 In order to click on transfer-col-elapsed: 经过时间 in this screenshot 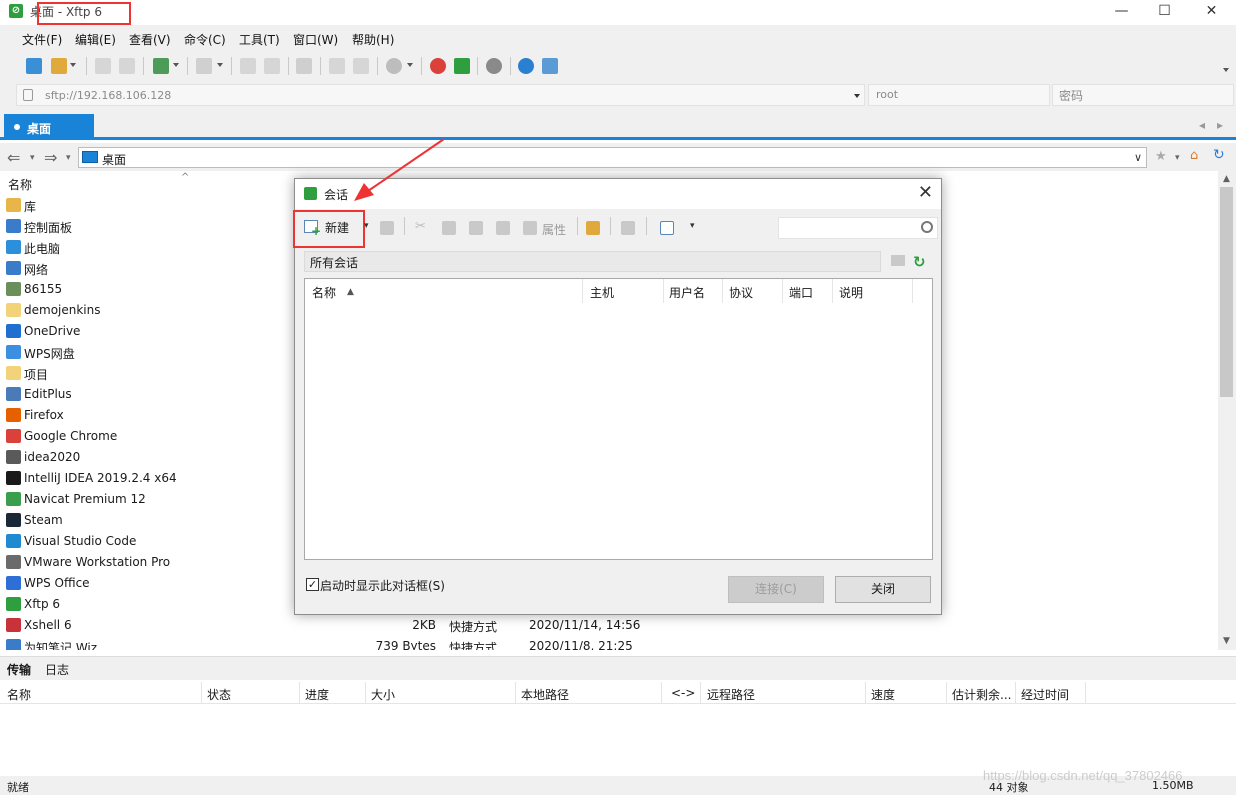, I will do `click(1045, 694)`.